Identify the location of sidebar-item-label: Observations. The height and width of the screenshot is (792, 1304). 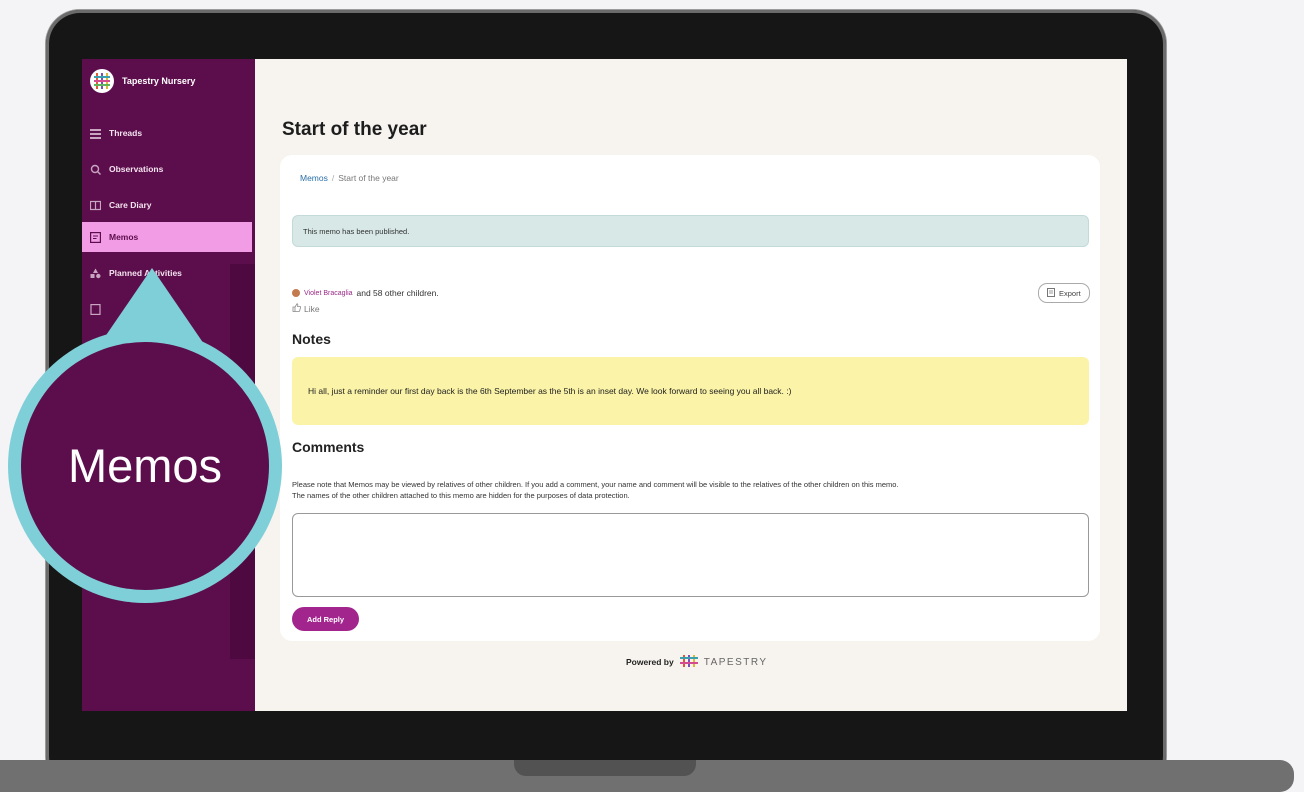
(136, 169).